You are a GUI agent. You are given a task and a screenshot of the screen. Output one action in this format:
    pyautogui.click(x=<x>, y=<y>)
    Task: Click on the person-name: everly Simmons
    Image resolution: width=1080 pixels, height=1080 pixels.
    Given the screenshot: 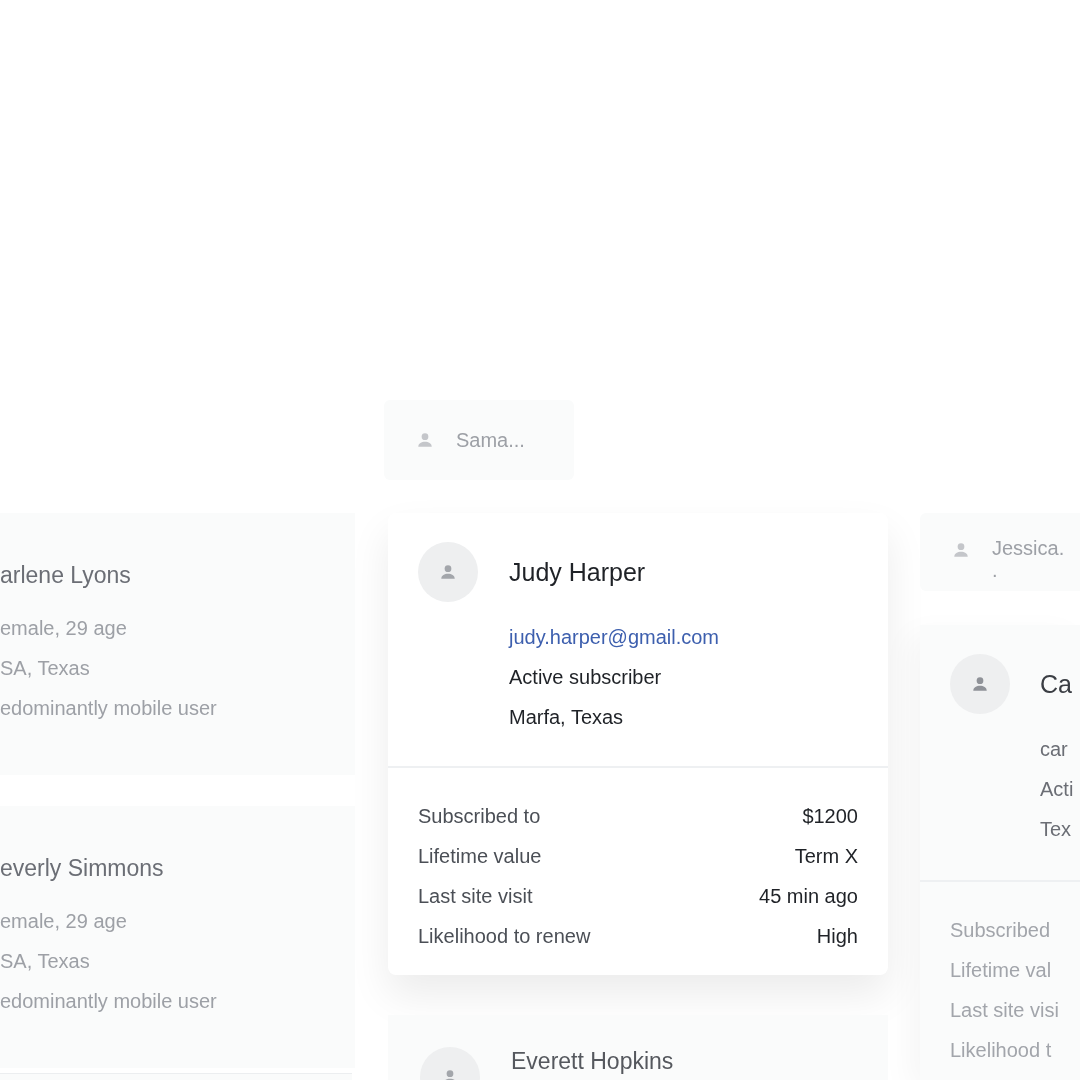 What is the action you would take?
    pyautogui.click(x=82, y=868)
    